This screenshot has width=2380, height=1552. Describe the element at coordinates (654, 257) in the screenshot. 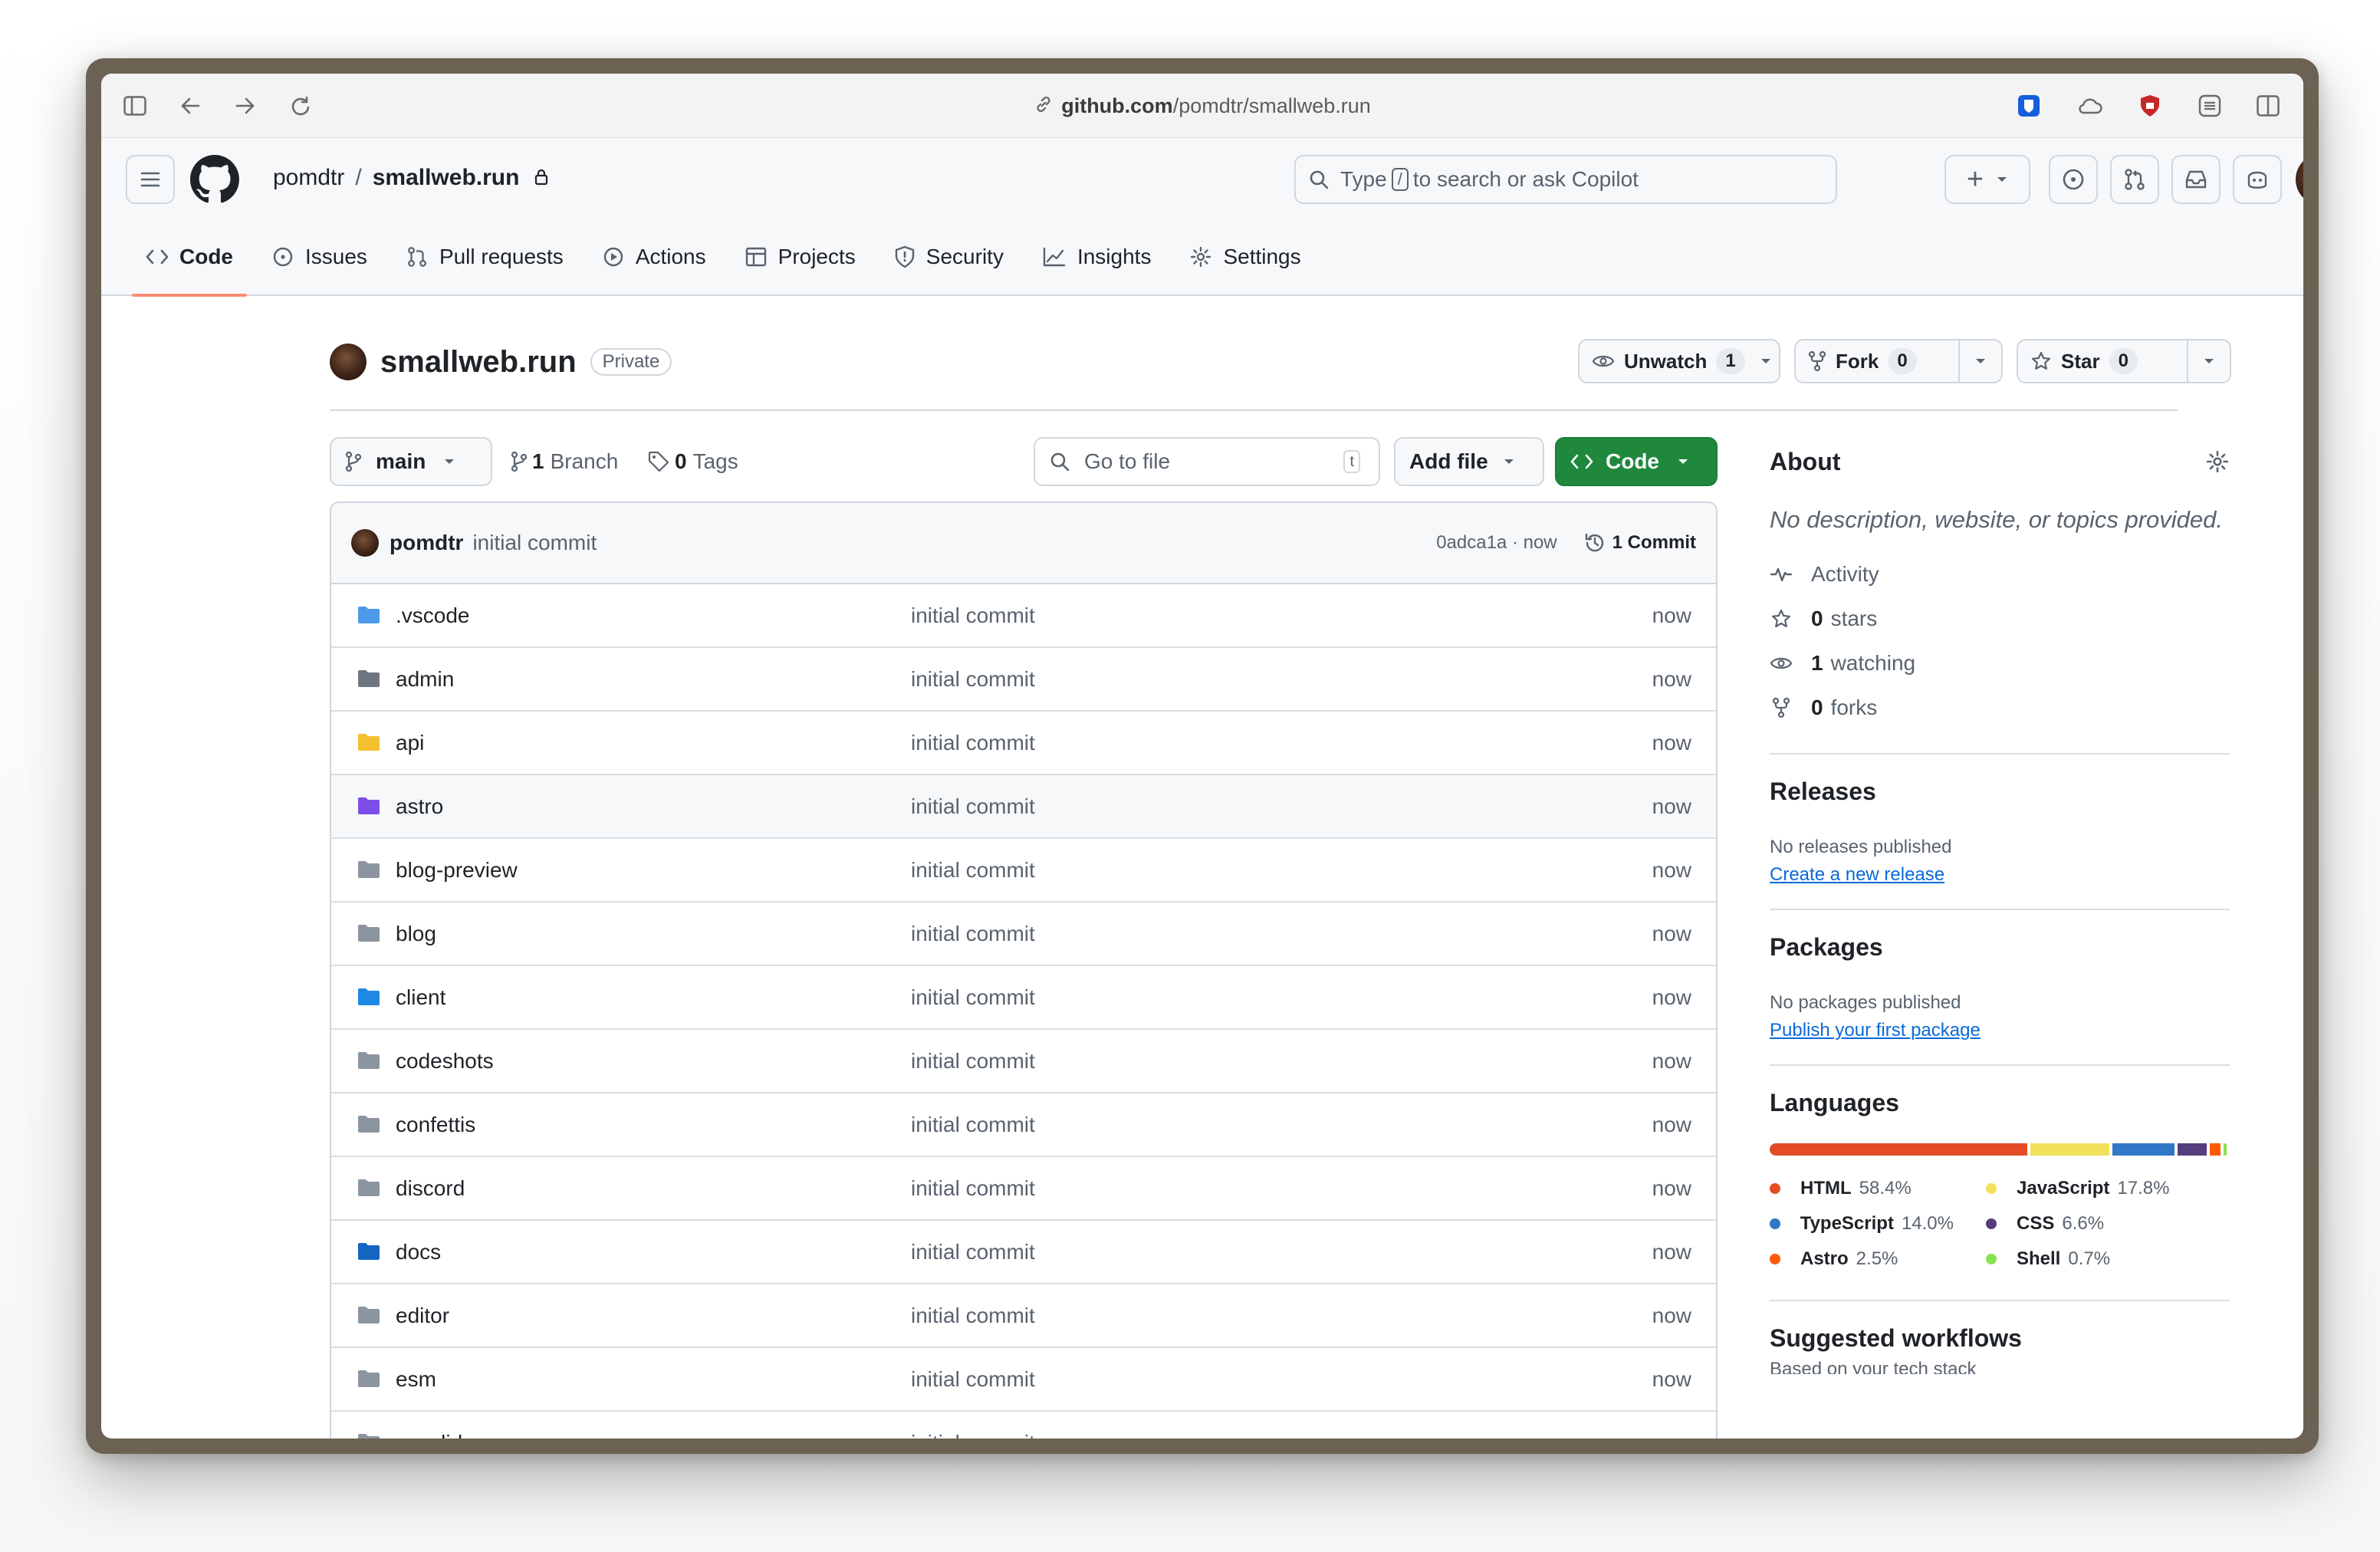

I see `tab-actions: Actions` at that location.